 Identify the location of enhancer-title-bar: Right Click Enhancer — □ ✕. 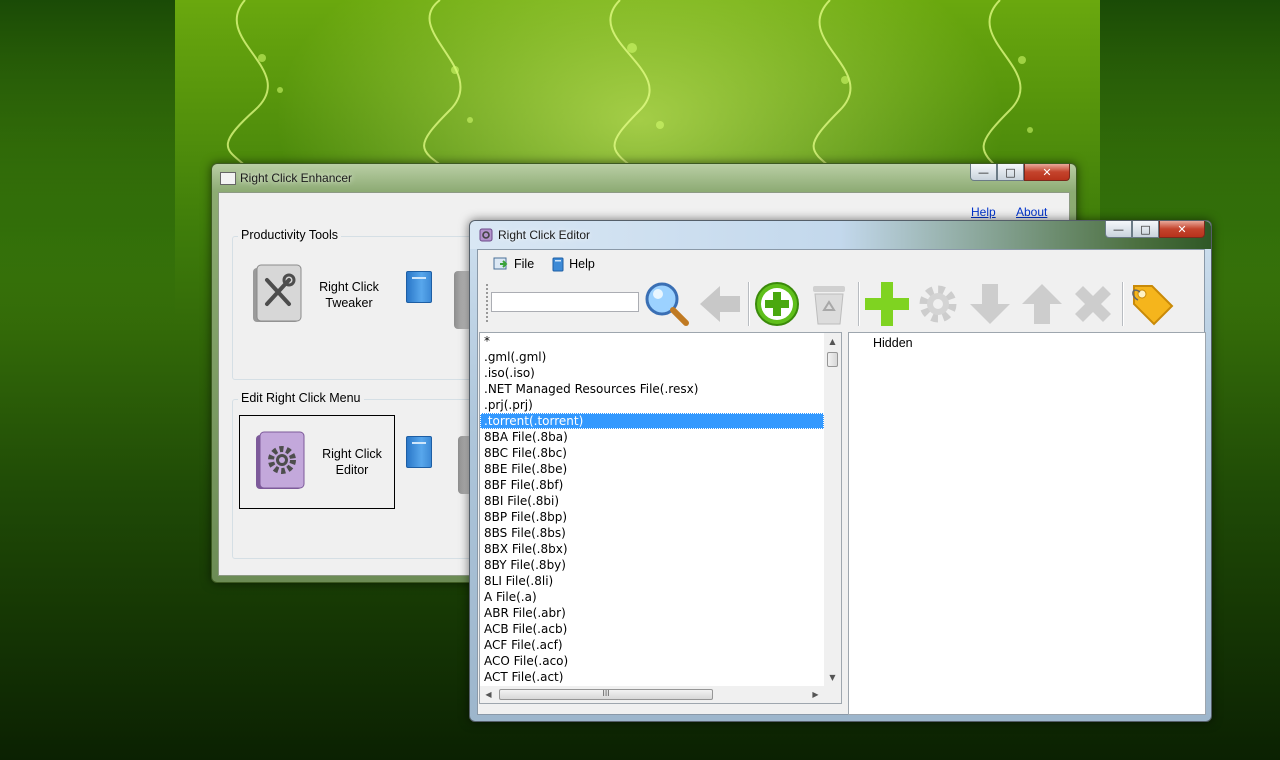
(644, 178).